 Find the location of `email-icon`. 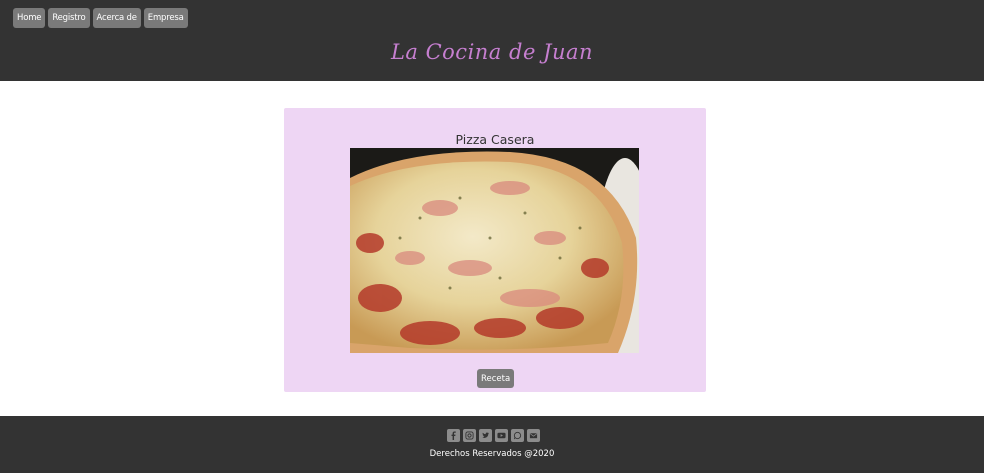

email-icon is located at coordinates (533, 435).